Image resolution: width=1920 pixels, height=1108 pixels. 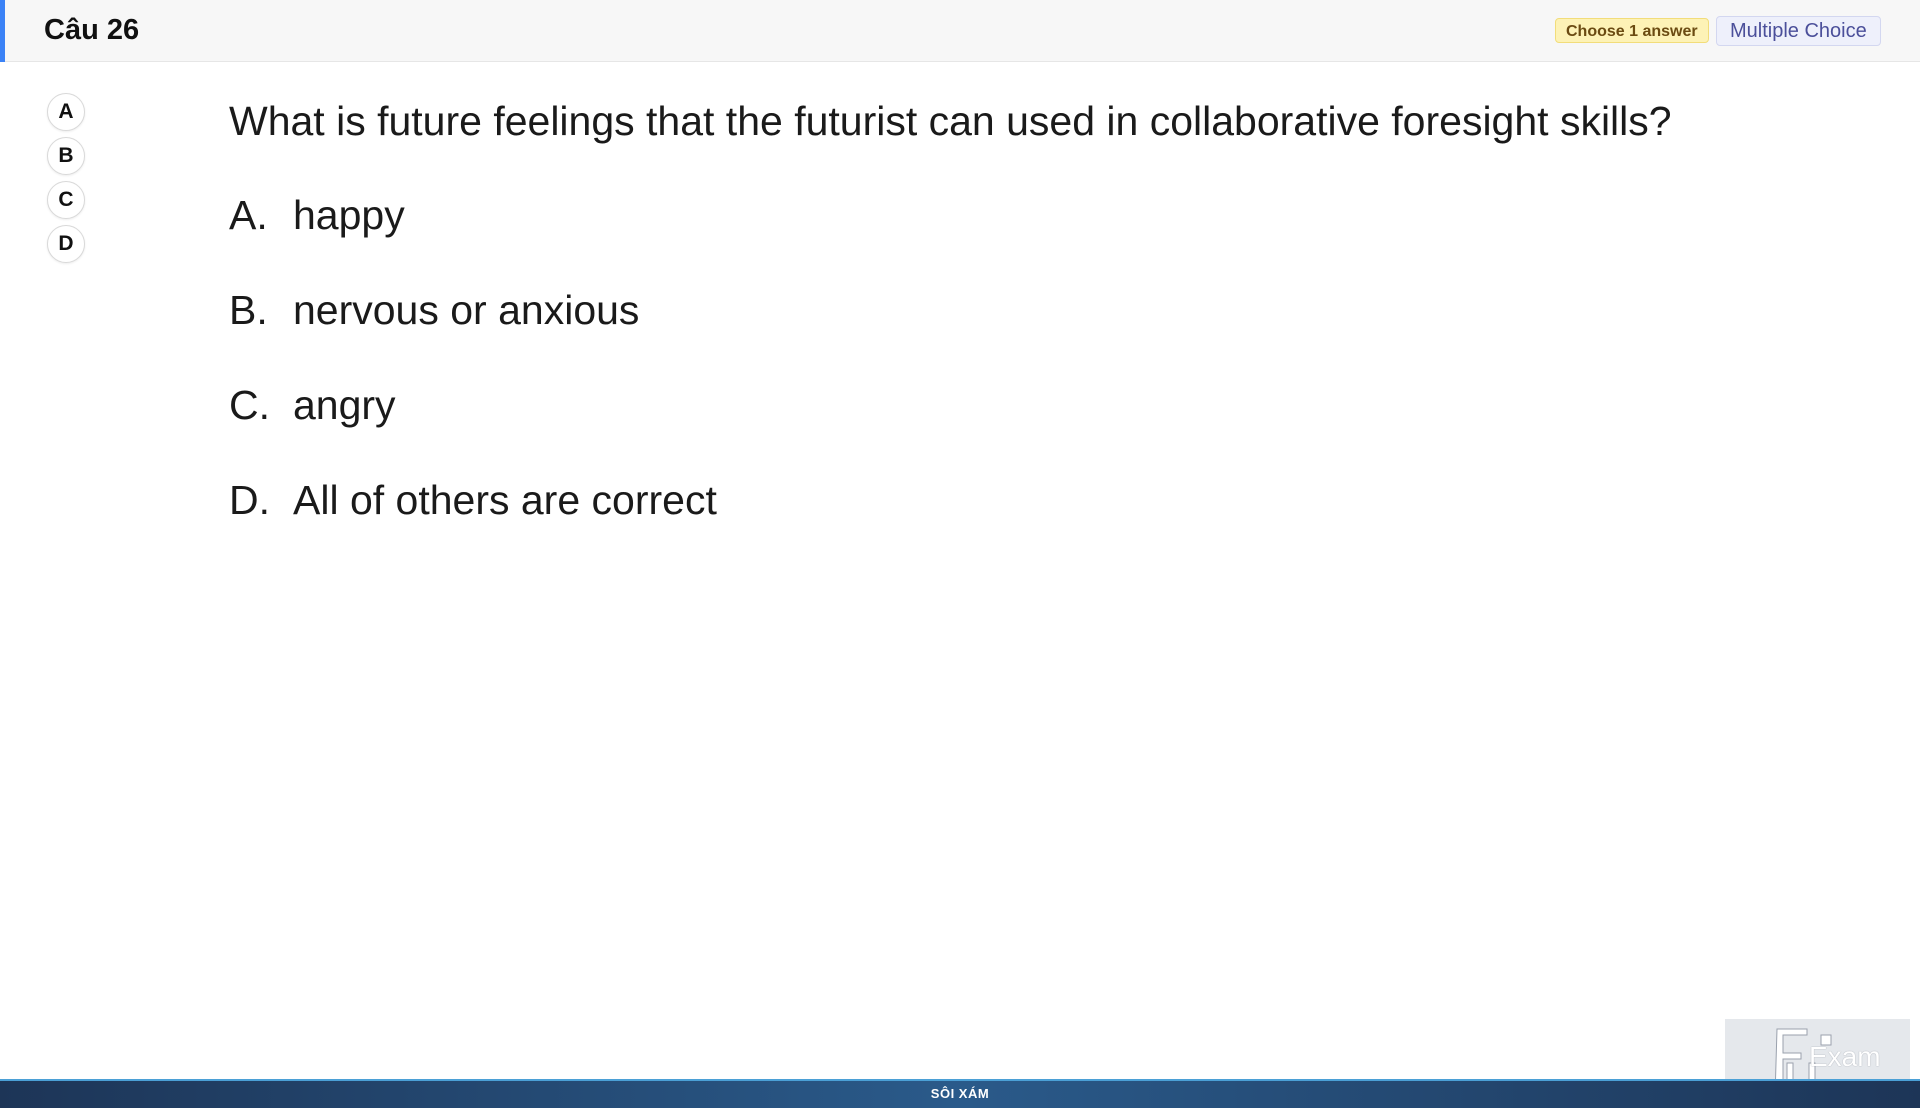 What do you see at coordinates (1029, 215) in the screenshot?
I see `choice-a: A. happy` at bounding box center [1029, 215].